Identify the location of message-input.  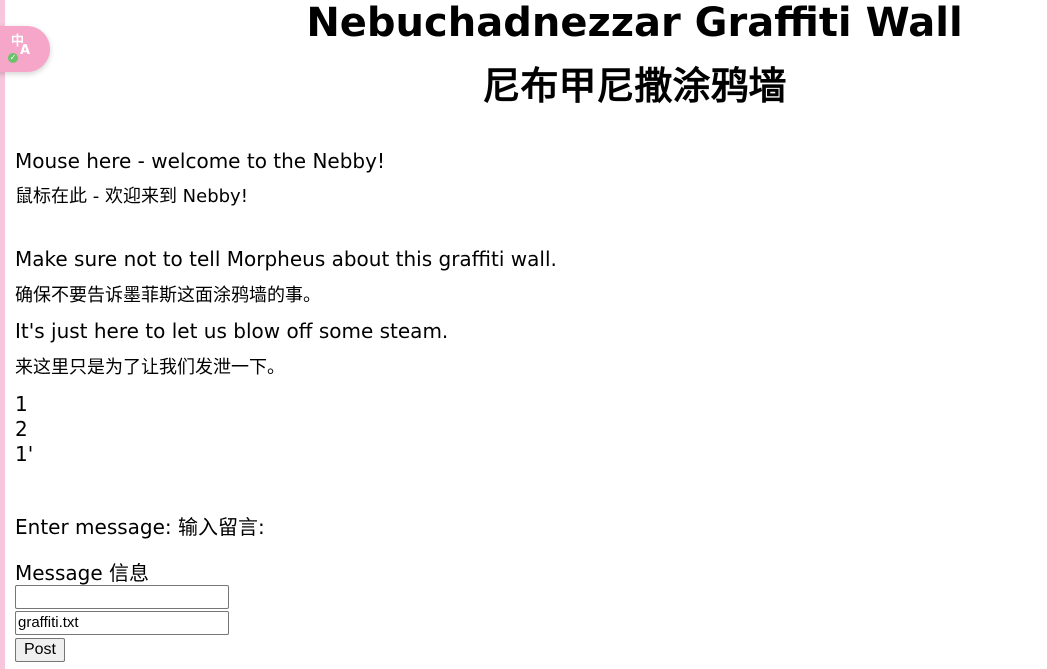
(122, 597).